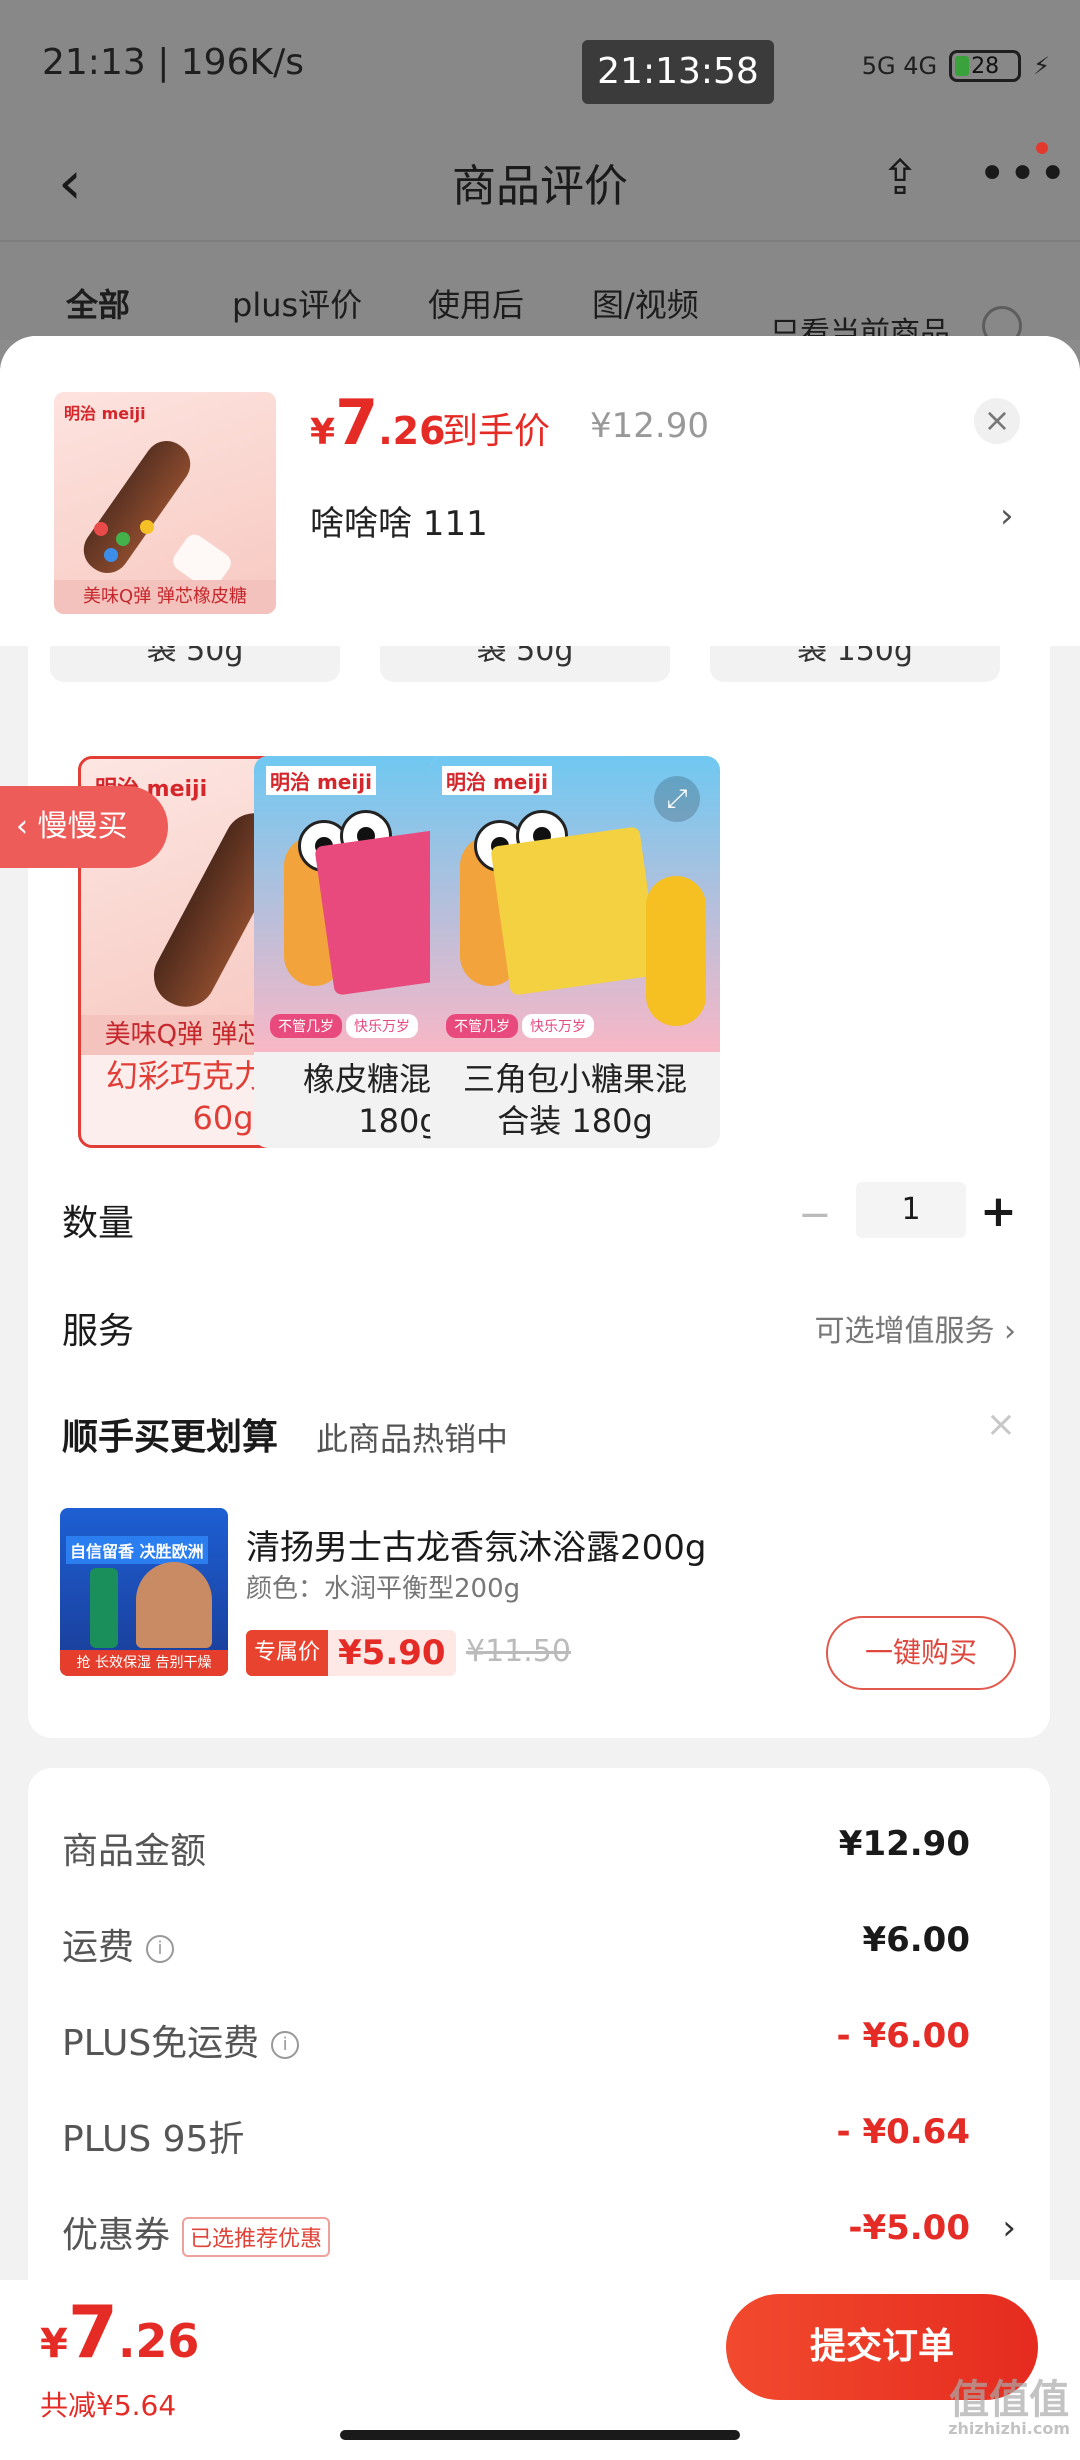 This screenshot has height=2460, width=1080. Describe the element at coordinates (540, 295) in the screenshot. I see `review-tabs: 全部 plus评价 使用后 图/视频 只看当前商品` at that location.